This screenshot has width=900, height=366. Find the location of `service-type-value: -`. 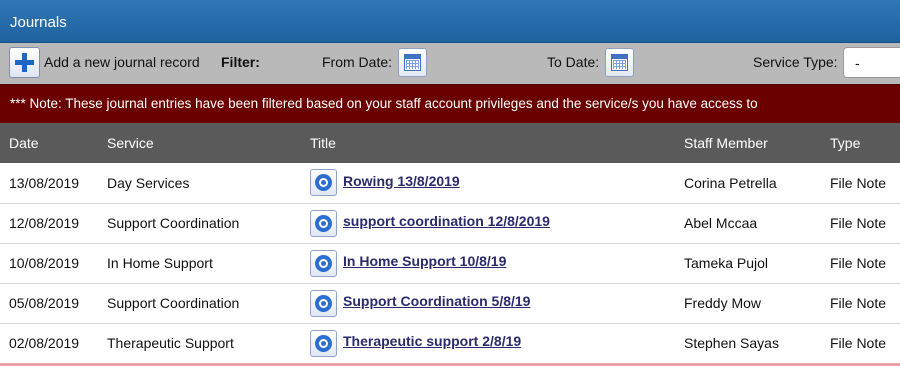

service-type-value: - is located at coordinates (857, 63).